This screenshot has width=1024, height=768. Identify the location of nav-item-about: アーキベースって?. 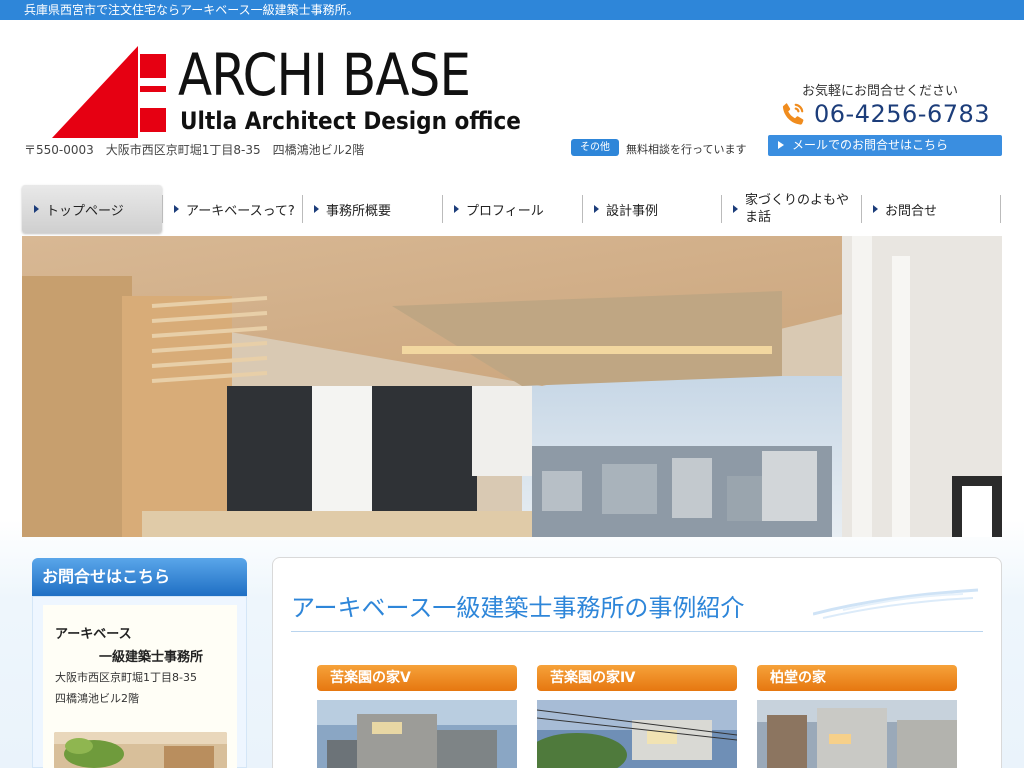
(232, 209).